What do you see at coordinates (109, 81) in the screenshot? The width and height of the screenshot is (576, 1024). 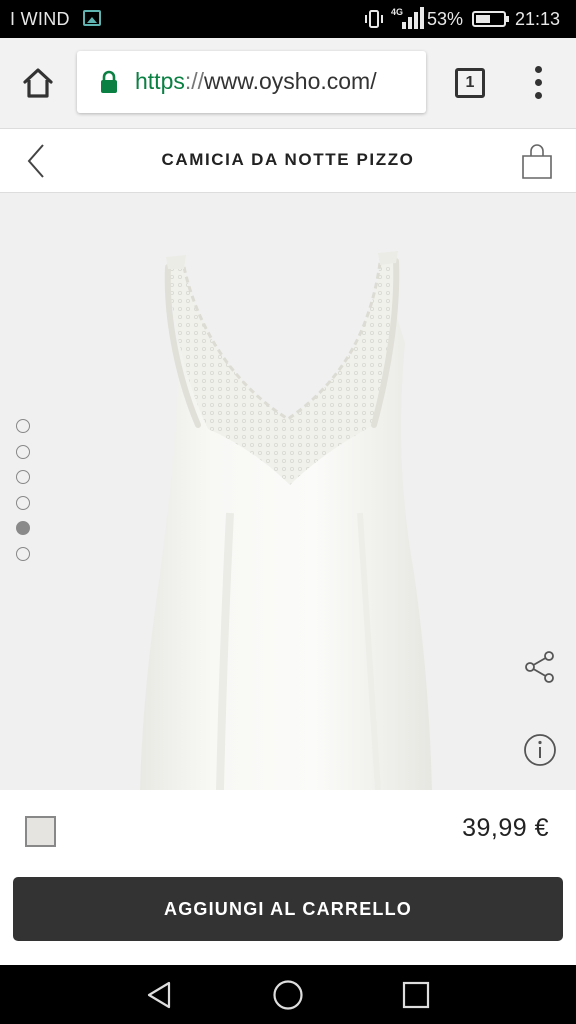 I see `lock-icon` at bounding box center [109, 81].